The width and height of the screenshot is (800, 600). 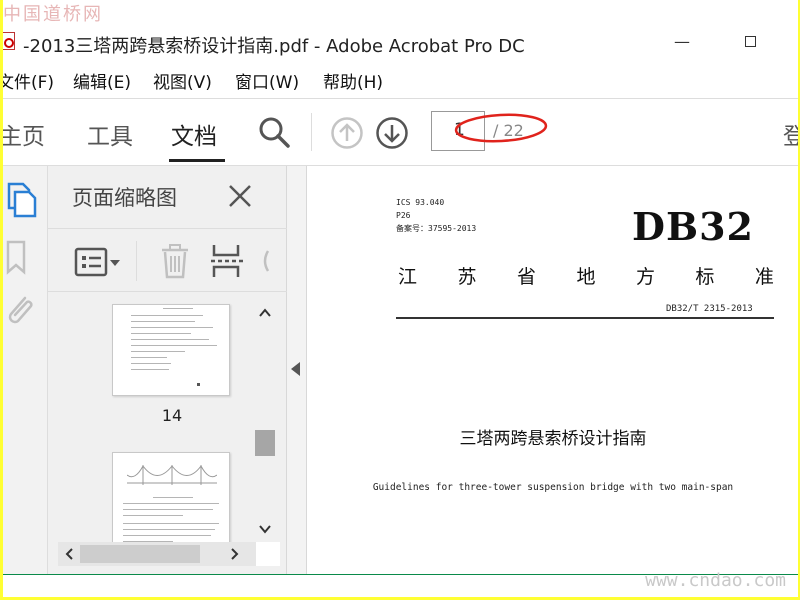 I want to click on thumbnail-list: 14, so click(x=164, y=419).